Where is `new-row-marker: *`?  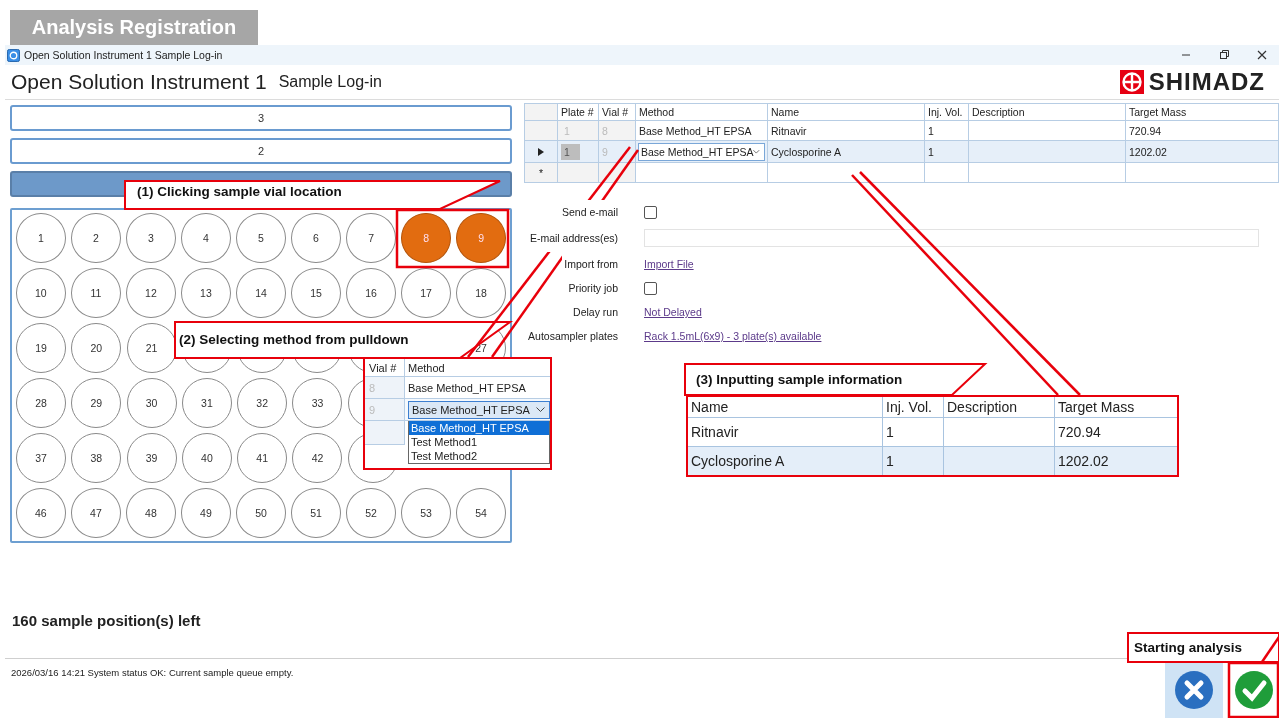 new-row-marker: * is located at coordinates (541, 172).